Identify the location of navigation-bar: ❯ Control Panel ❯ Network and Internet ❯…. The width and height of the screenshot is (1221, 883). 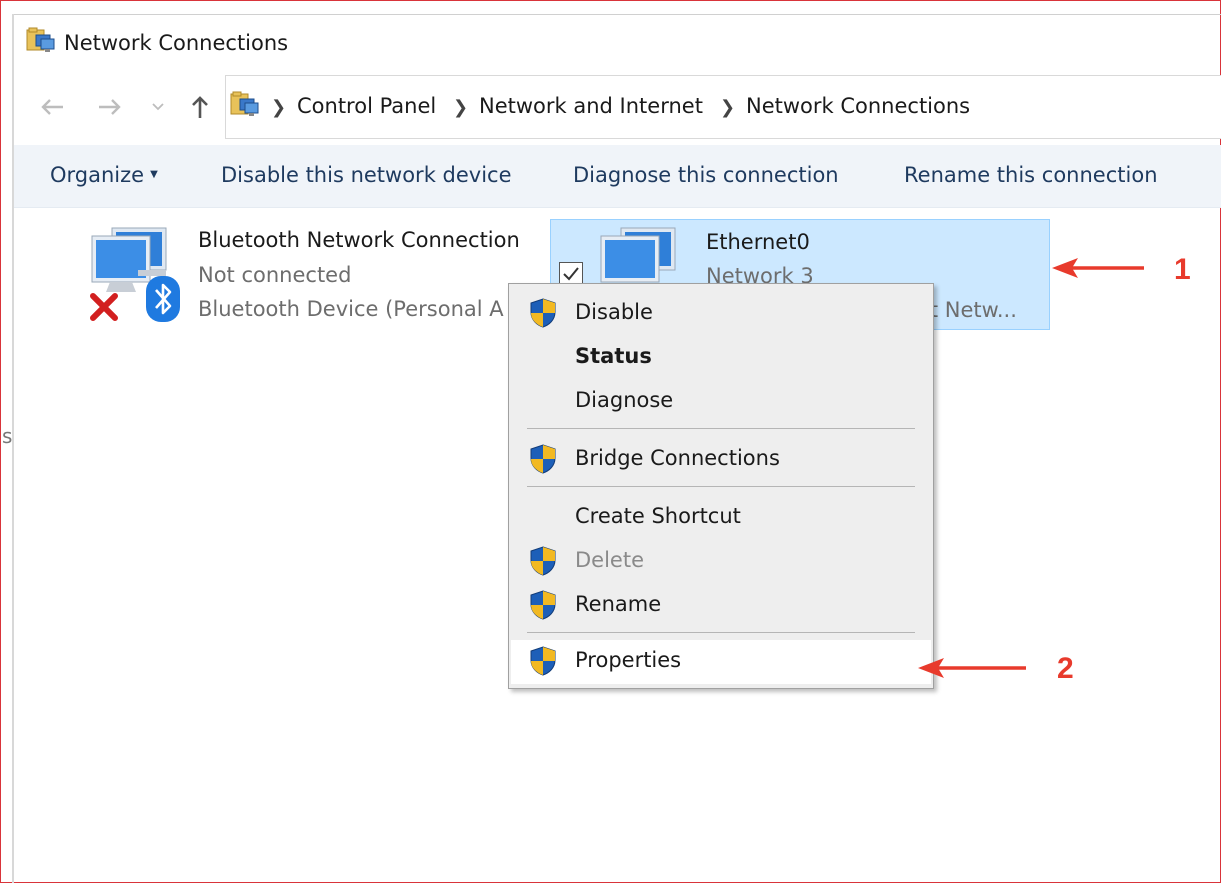
(617, 108).